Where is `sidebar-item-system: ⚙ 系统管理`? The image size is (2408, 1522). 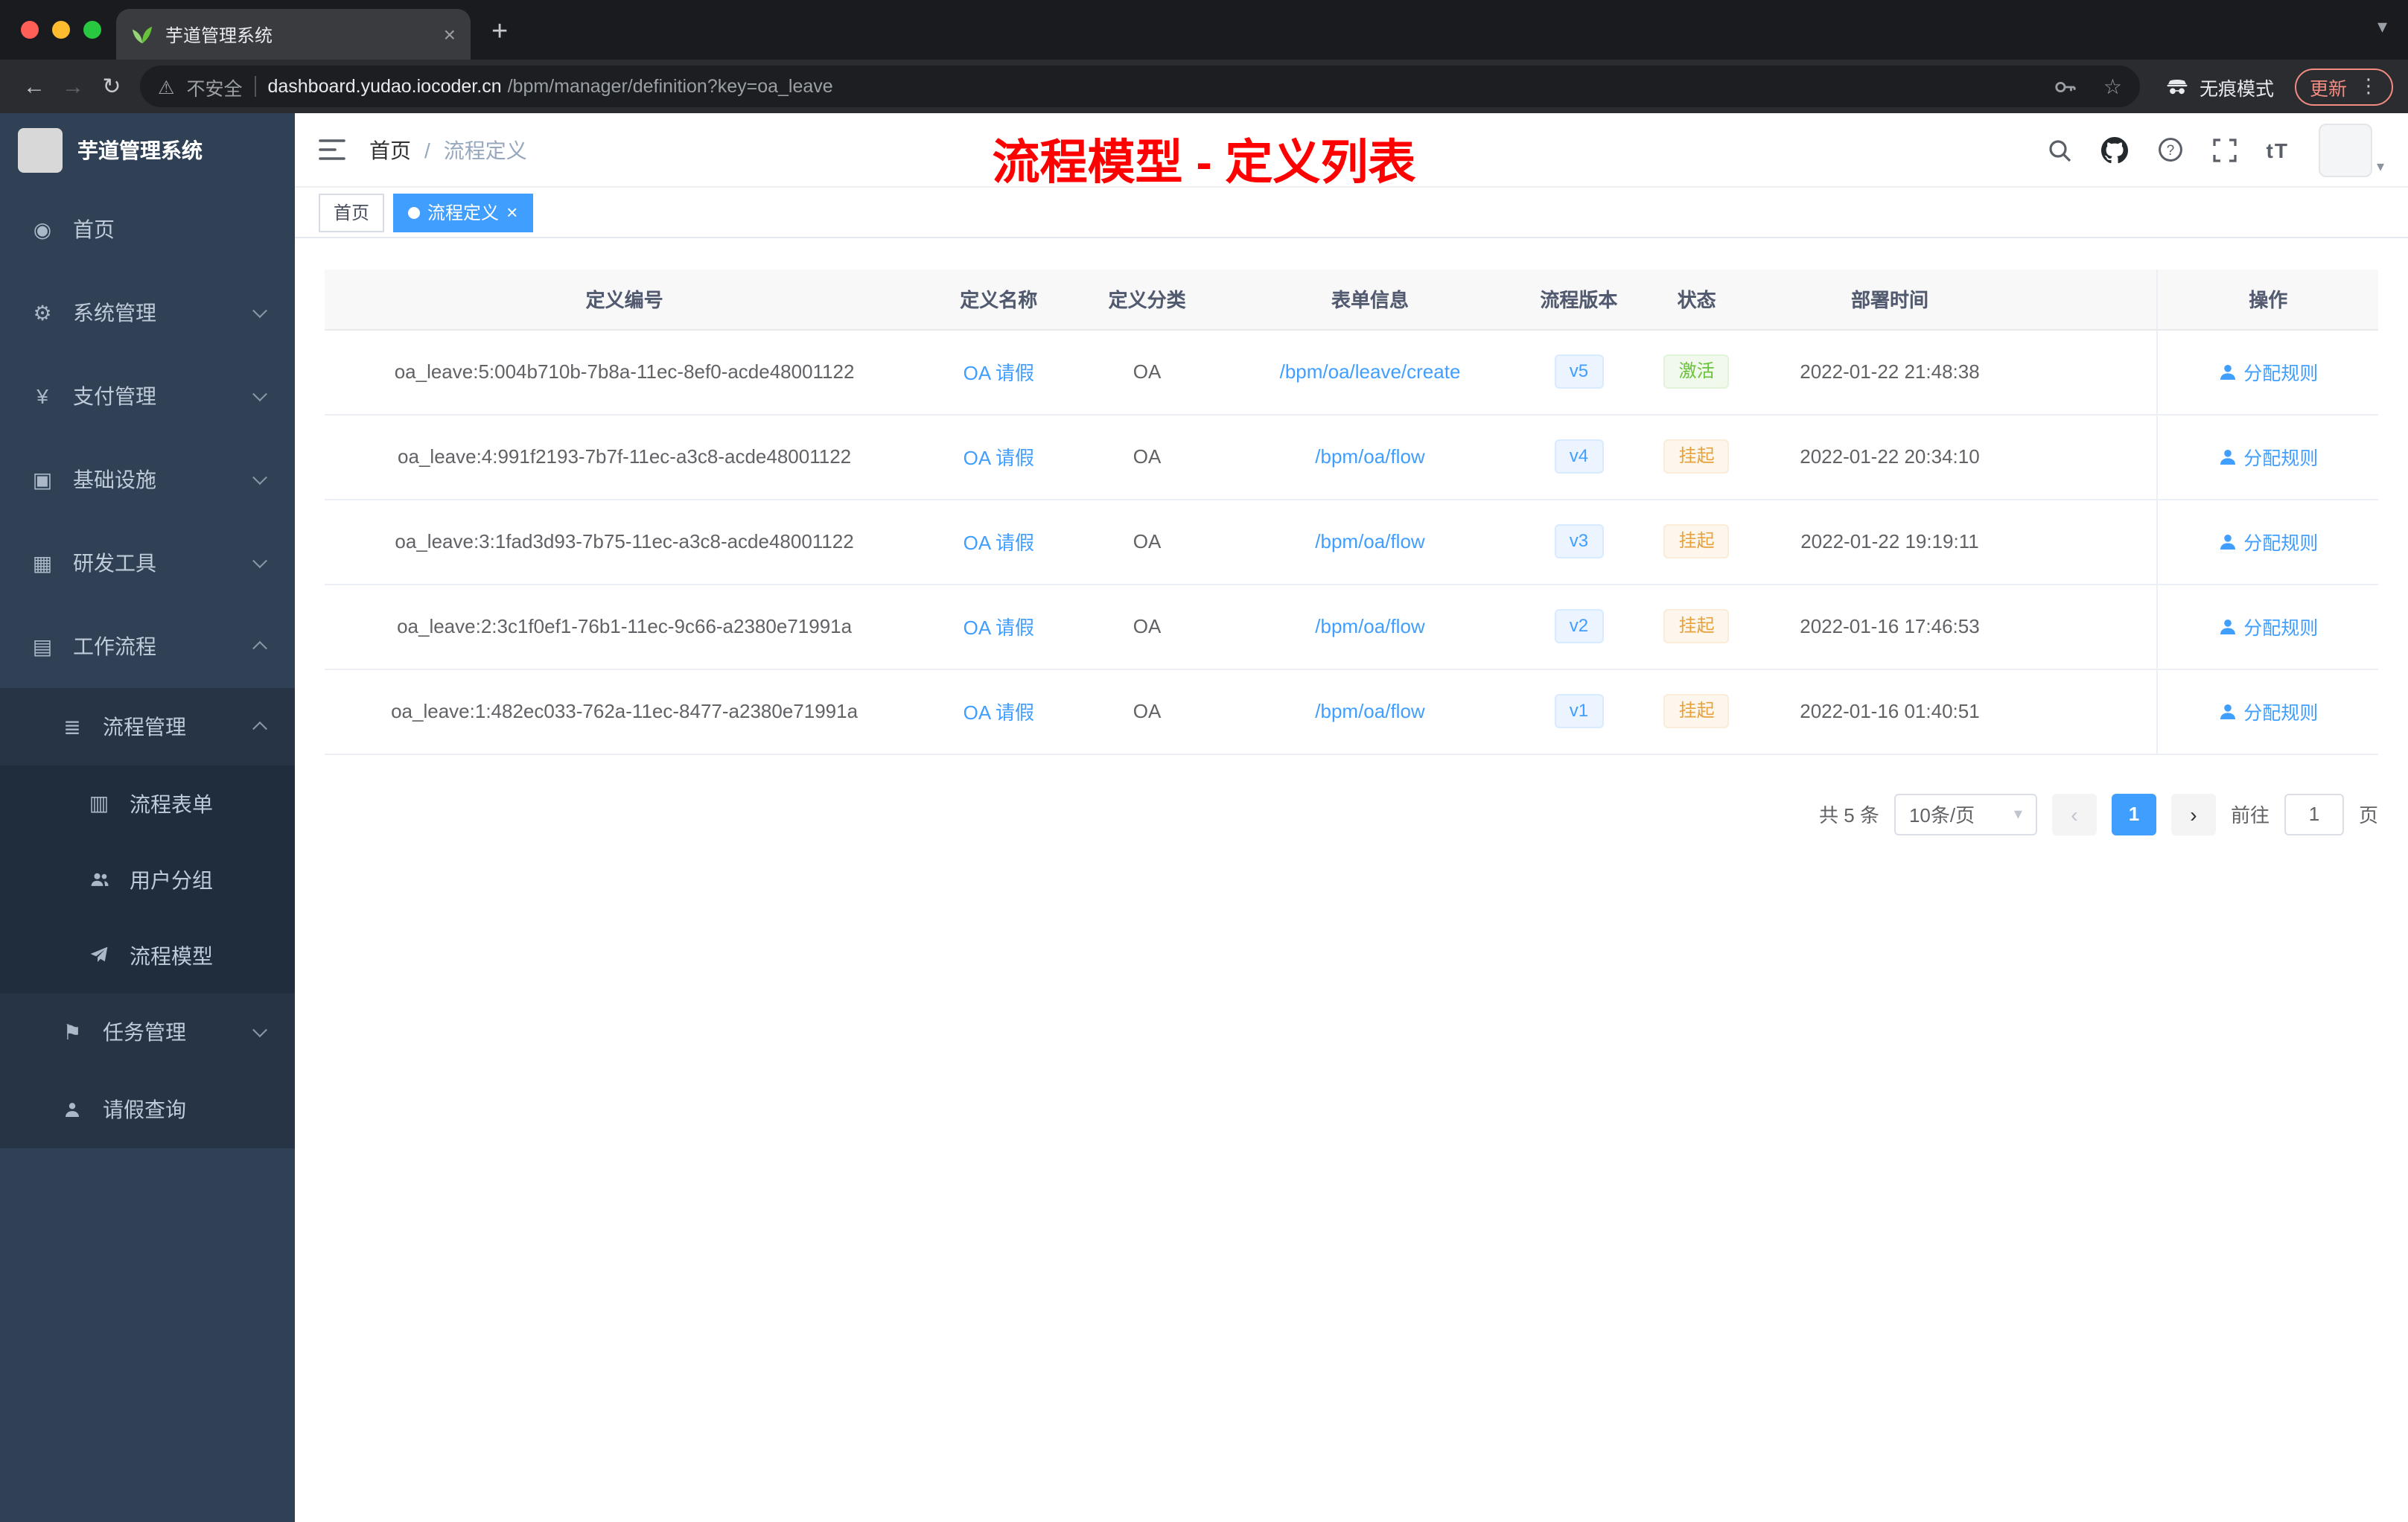 sidebar-item-system: ⚙ 系统管理 is located at coordinates (147, 312).